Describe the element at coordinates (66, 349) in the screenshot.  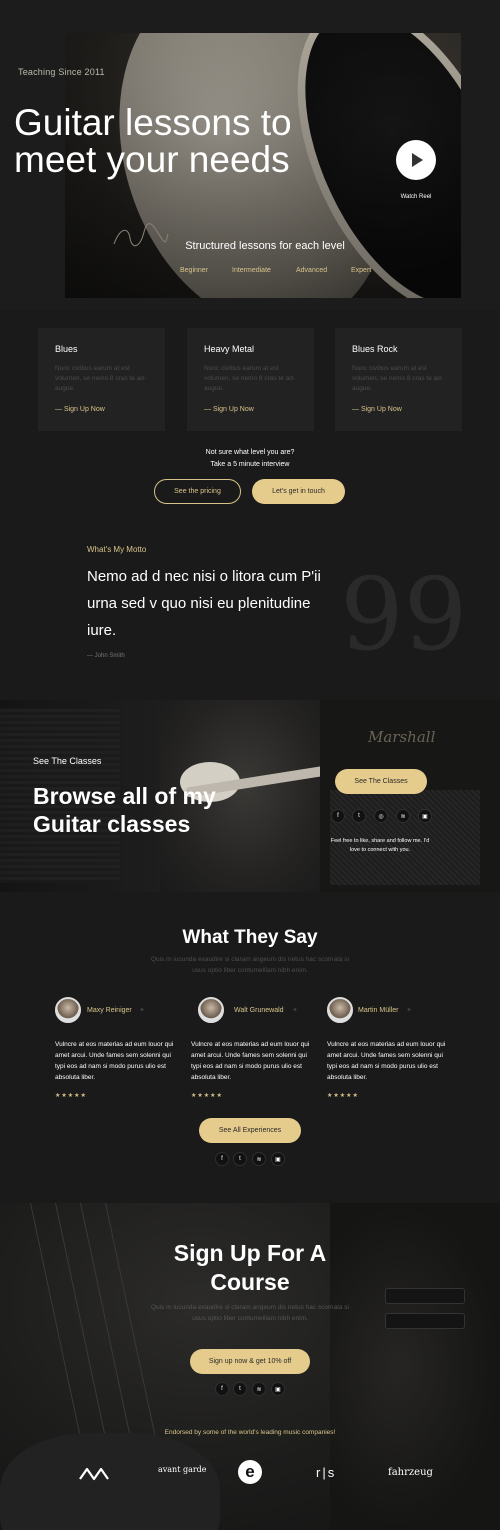
I see `card-title: Blues` at that location.